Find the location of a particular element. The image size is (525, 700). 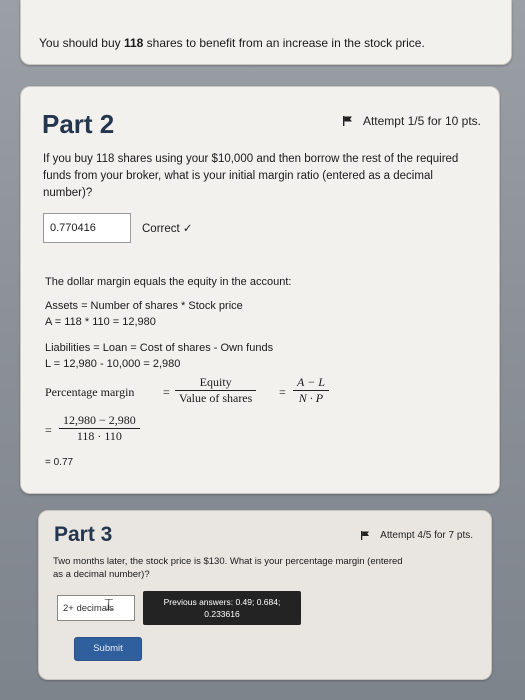

part2-attempt: Attempt 1/5 for 10 pts. is located at coordinates (411, 121).